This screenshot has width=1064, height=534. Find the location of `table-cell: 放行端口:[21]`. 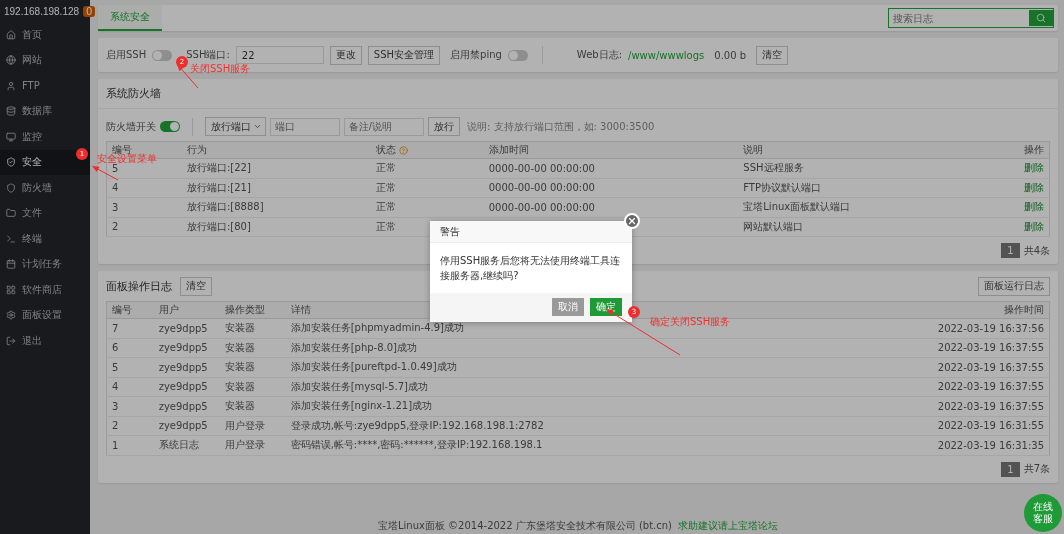

table-cell: 放行端口:[21] is located at coordinates (276, 188).